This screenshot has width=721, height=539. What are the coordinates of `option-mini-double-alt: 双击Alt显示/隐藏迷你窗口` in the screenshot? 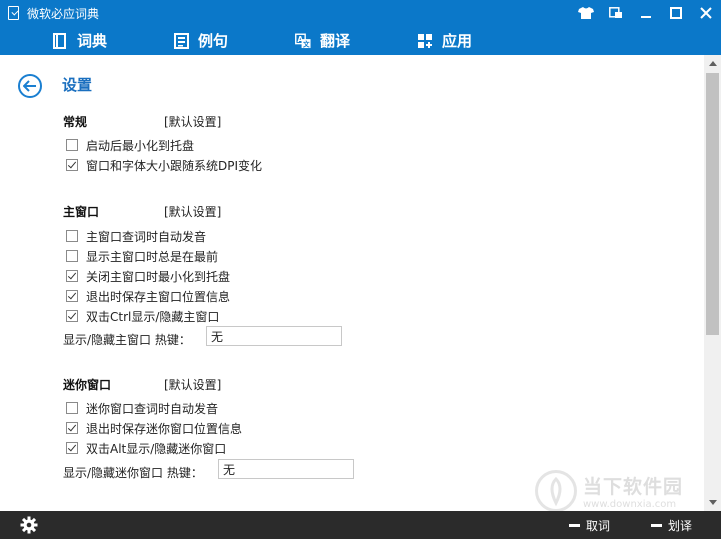 It's located at (146, 448).